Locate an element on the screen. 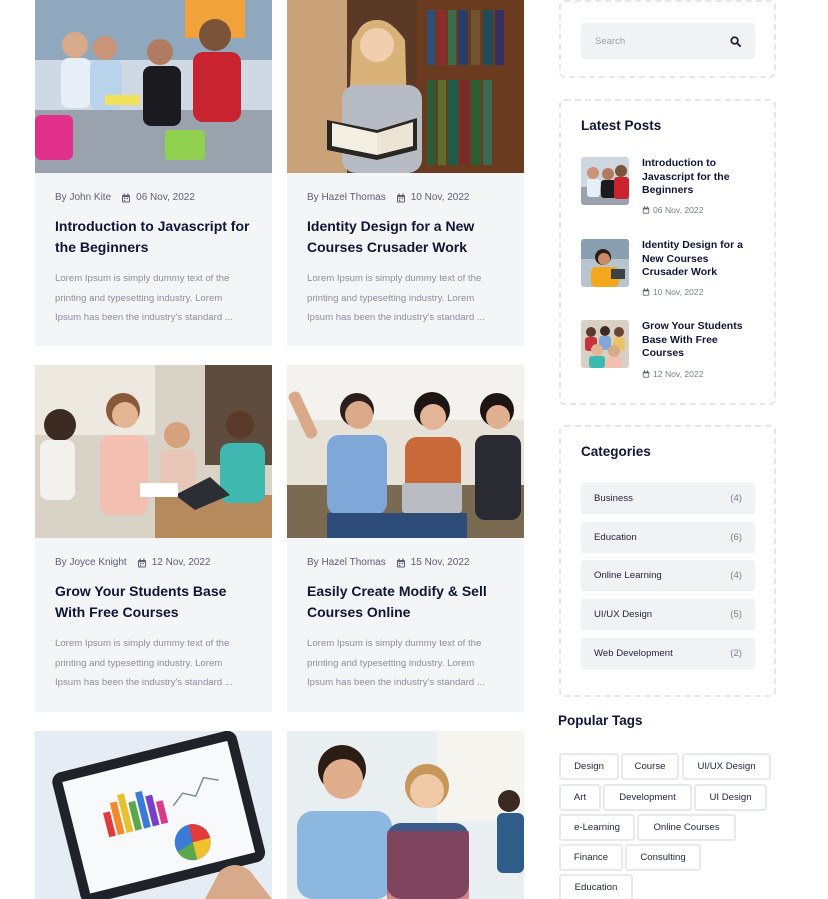 This screenshot has width=828, height=899. category-item-web-development: Web Development (2) is located at coordinates (668, 653).